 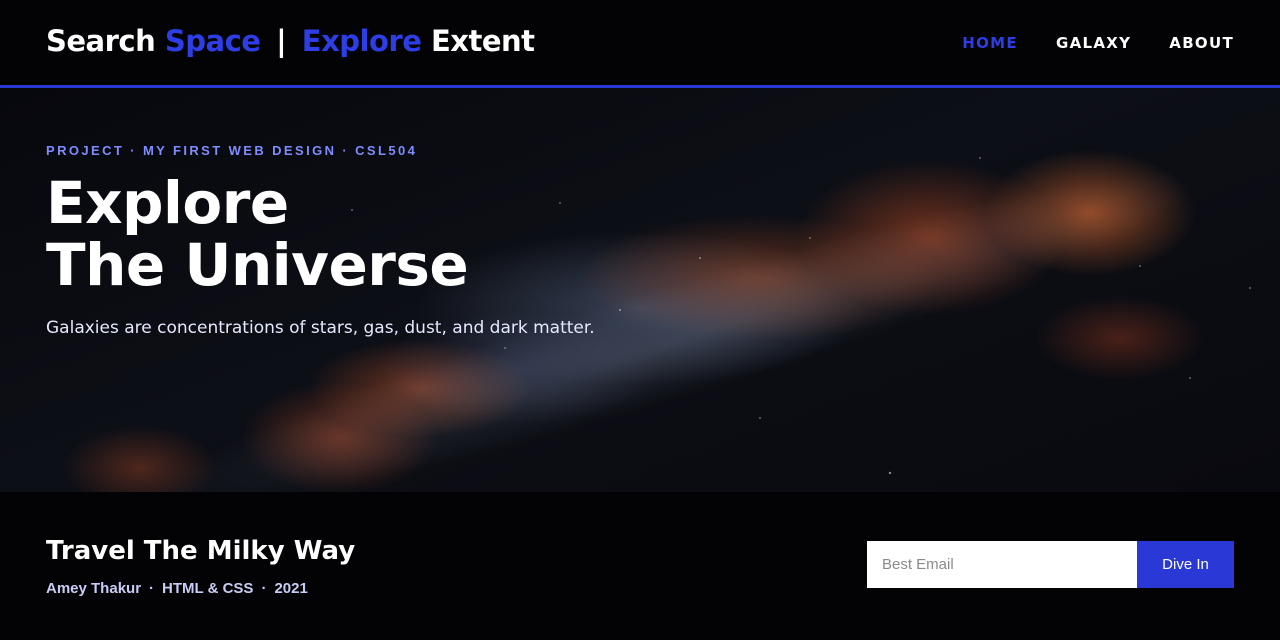 What do you see at coordinates (1002, 564) in the screenshot?
I see `email-input` at bounding box center [1002, 564].